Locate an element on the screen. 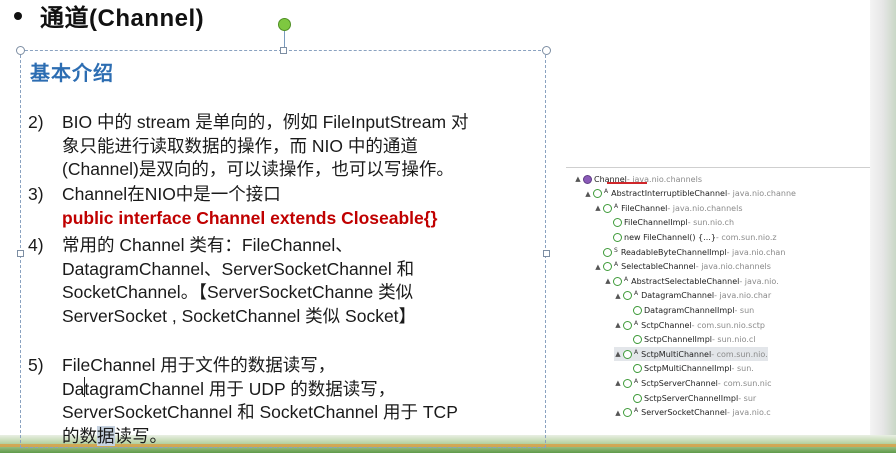 The image size is (896, 453). item-number: 2) is located at coordinates (36, 122).